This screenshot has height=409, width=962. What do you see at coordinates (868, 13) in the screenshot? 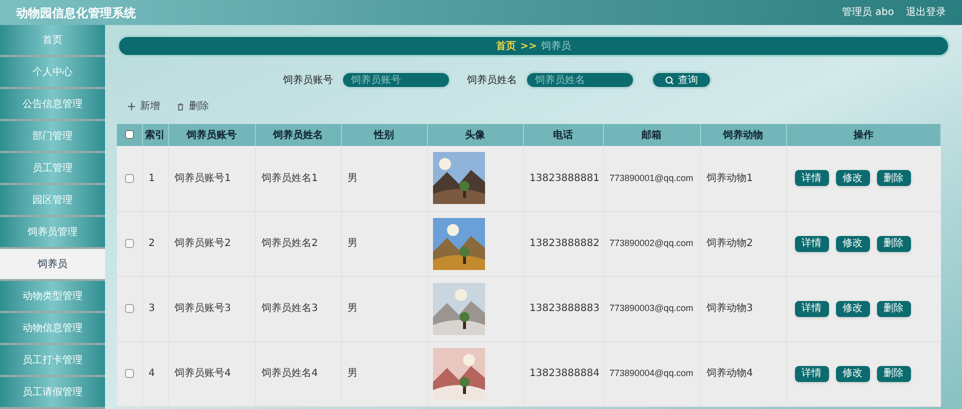
I see `user-label: 管理员 abo` at bounding box center [868, 13].